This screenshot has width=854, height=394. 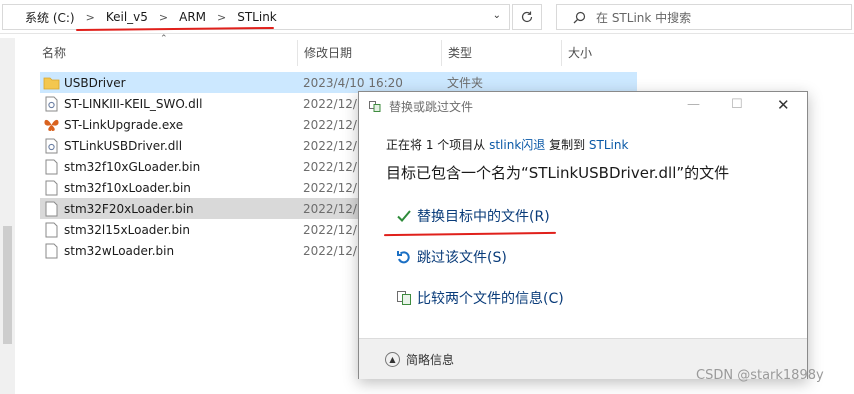 What do you see at coordinates (127, 17) in the screenshot?
I see `breadcrumb-keil: Keil_v5` at bounding box center [127, 17].